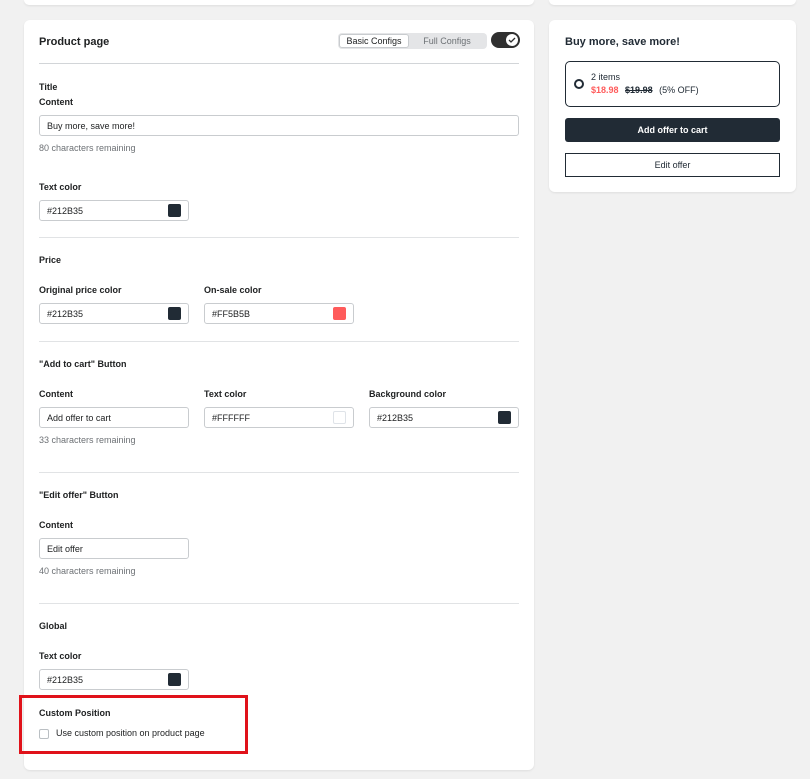 This screenshot has height=779, width=810. I want to click on global-text-color-input: #212B35, so click(114, 679).